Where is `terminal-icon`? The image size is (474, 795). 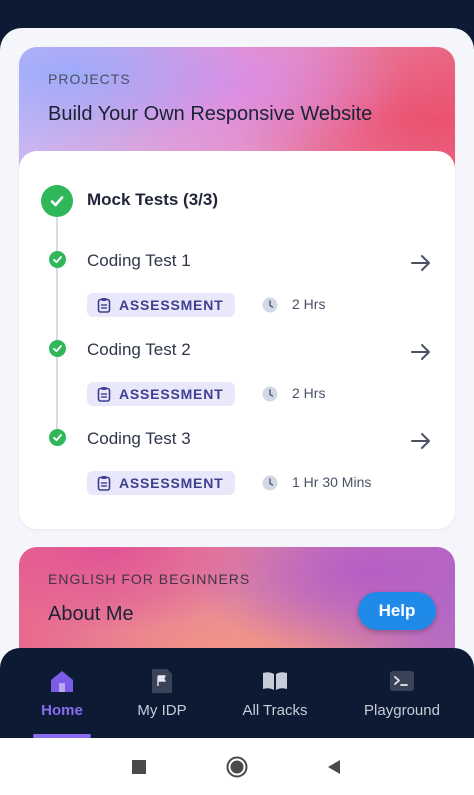 terminal-icon is located at coordinates (402, 681).